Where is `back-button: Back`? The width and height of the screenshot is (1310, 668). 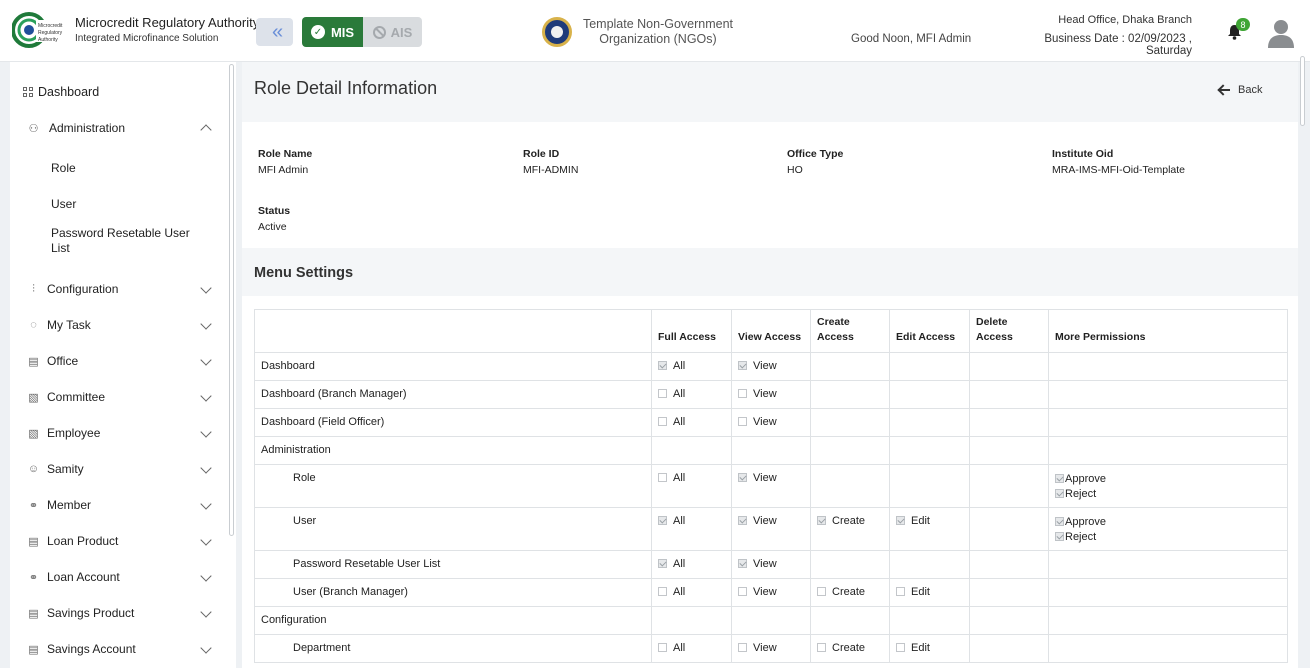
back-button: Back is located at coordinates (1240, 90).